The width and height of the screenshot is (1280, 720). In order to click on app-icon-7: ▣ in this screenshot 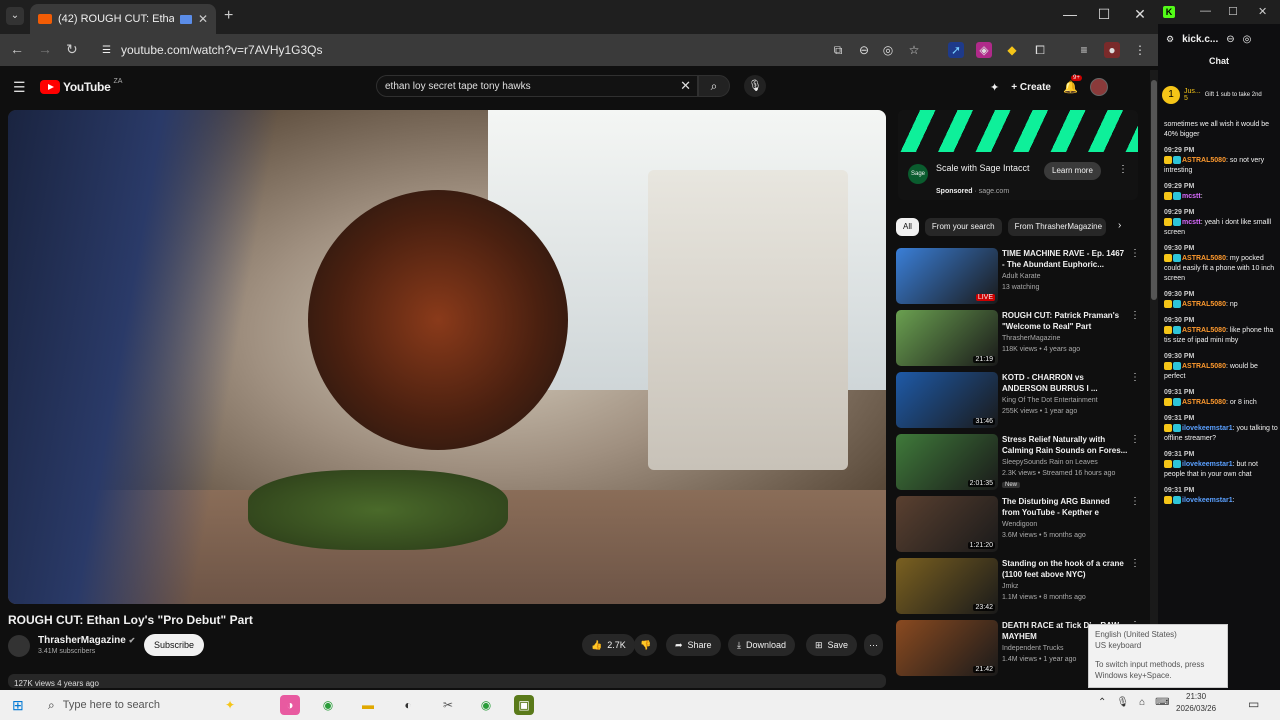, I will do `click(524, 705)`.